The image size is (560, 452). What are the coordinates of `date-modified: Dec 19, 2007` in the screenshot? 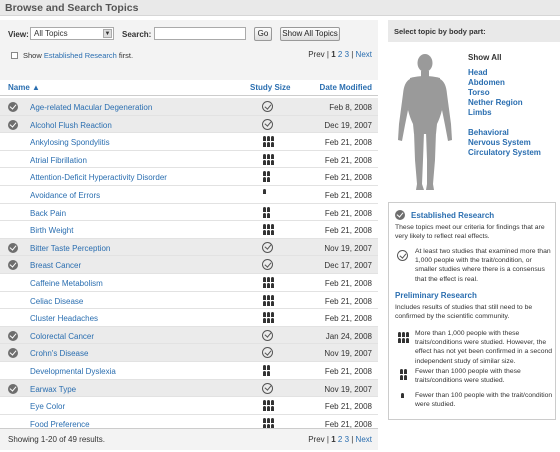 It's located at (348, 125).